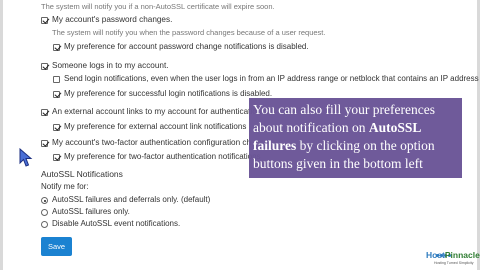  What do you see at coordinates (82, 174) in the screenshot?
I see `autossl-section-title: AutoSSL Notifications` at bounding box center [82, 174].